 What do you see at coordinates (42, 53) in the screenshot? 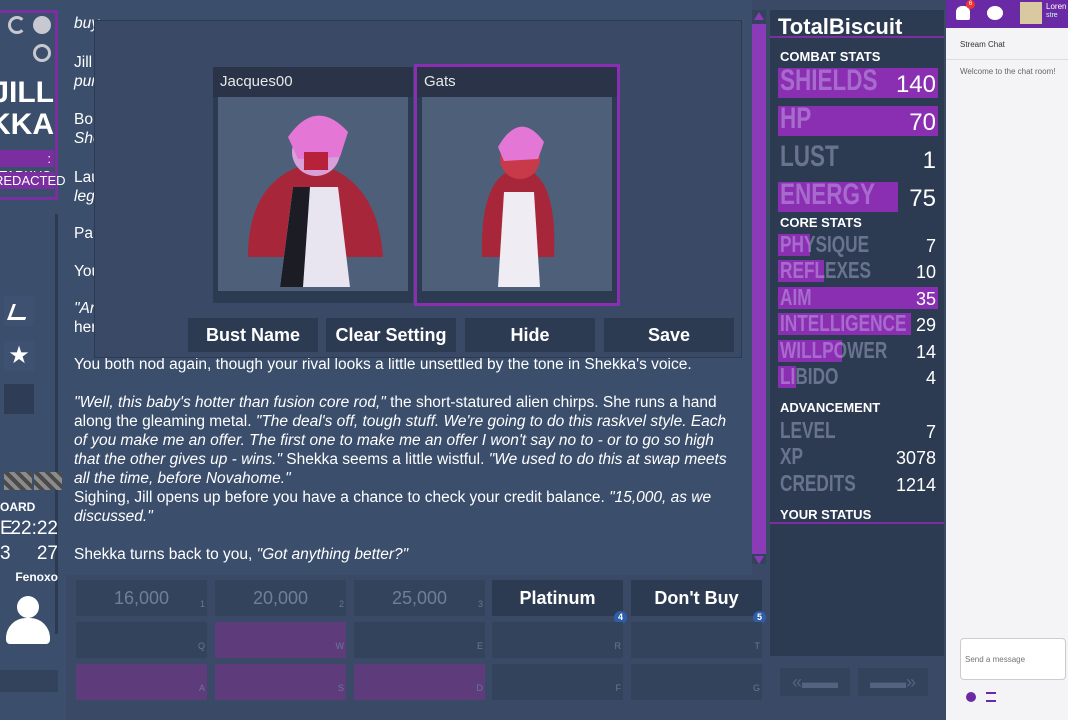
I see `zoom-icon` at bounding box center [42, 53].